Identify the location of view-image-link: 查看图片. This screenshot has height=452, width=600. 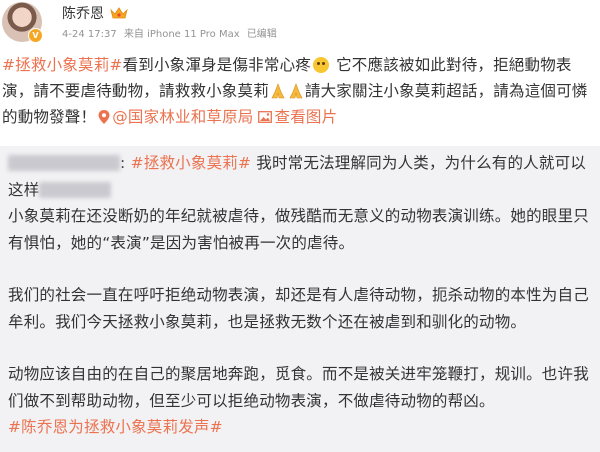
(306, 117).